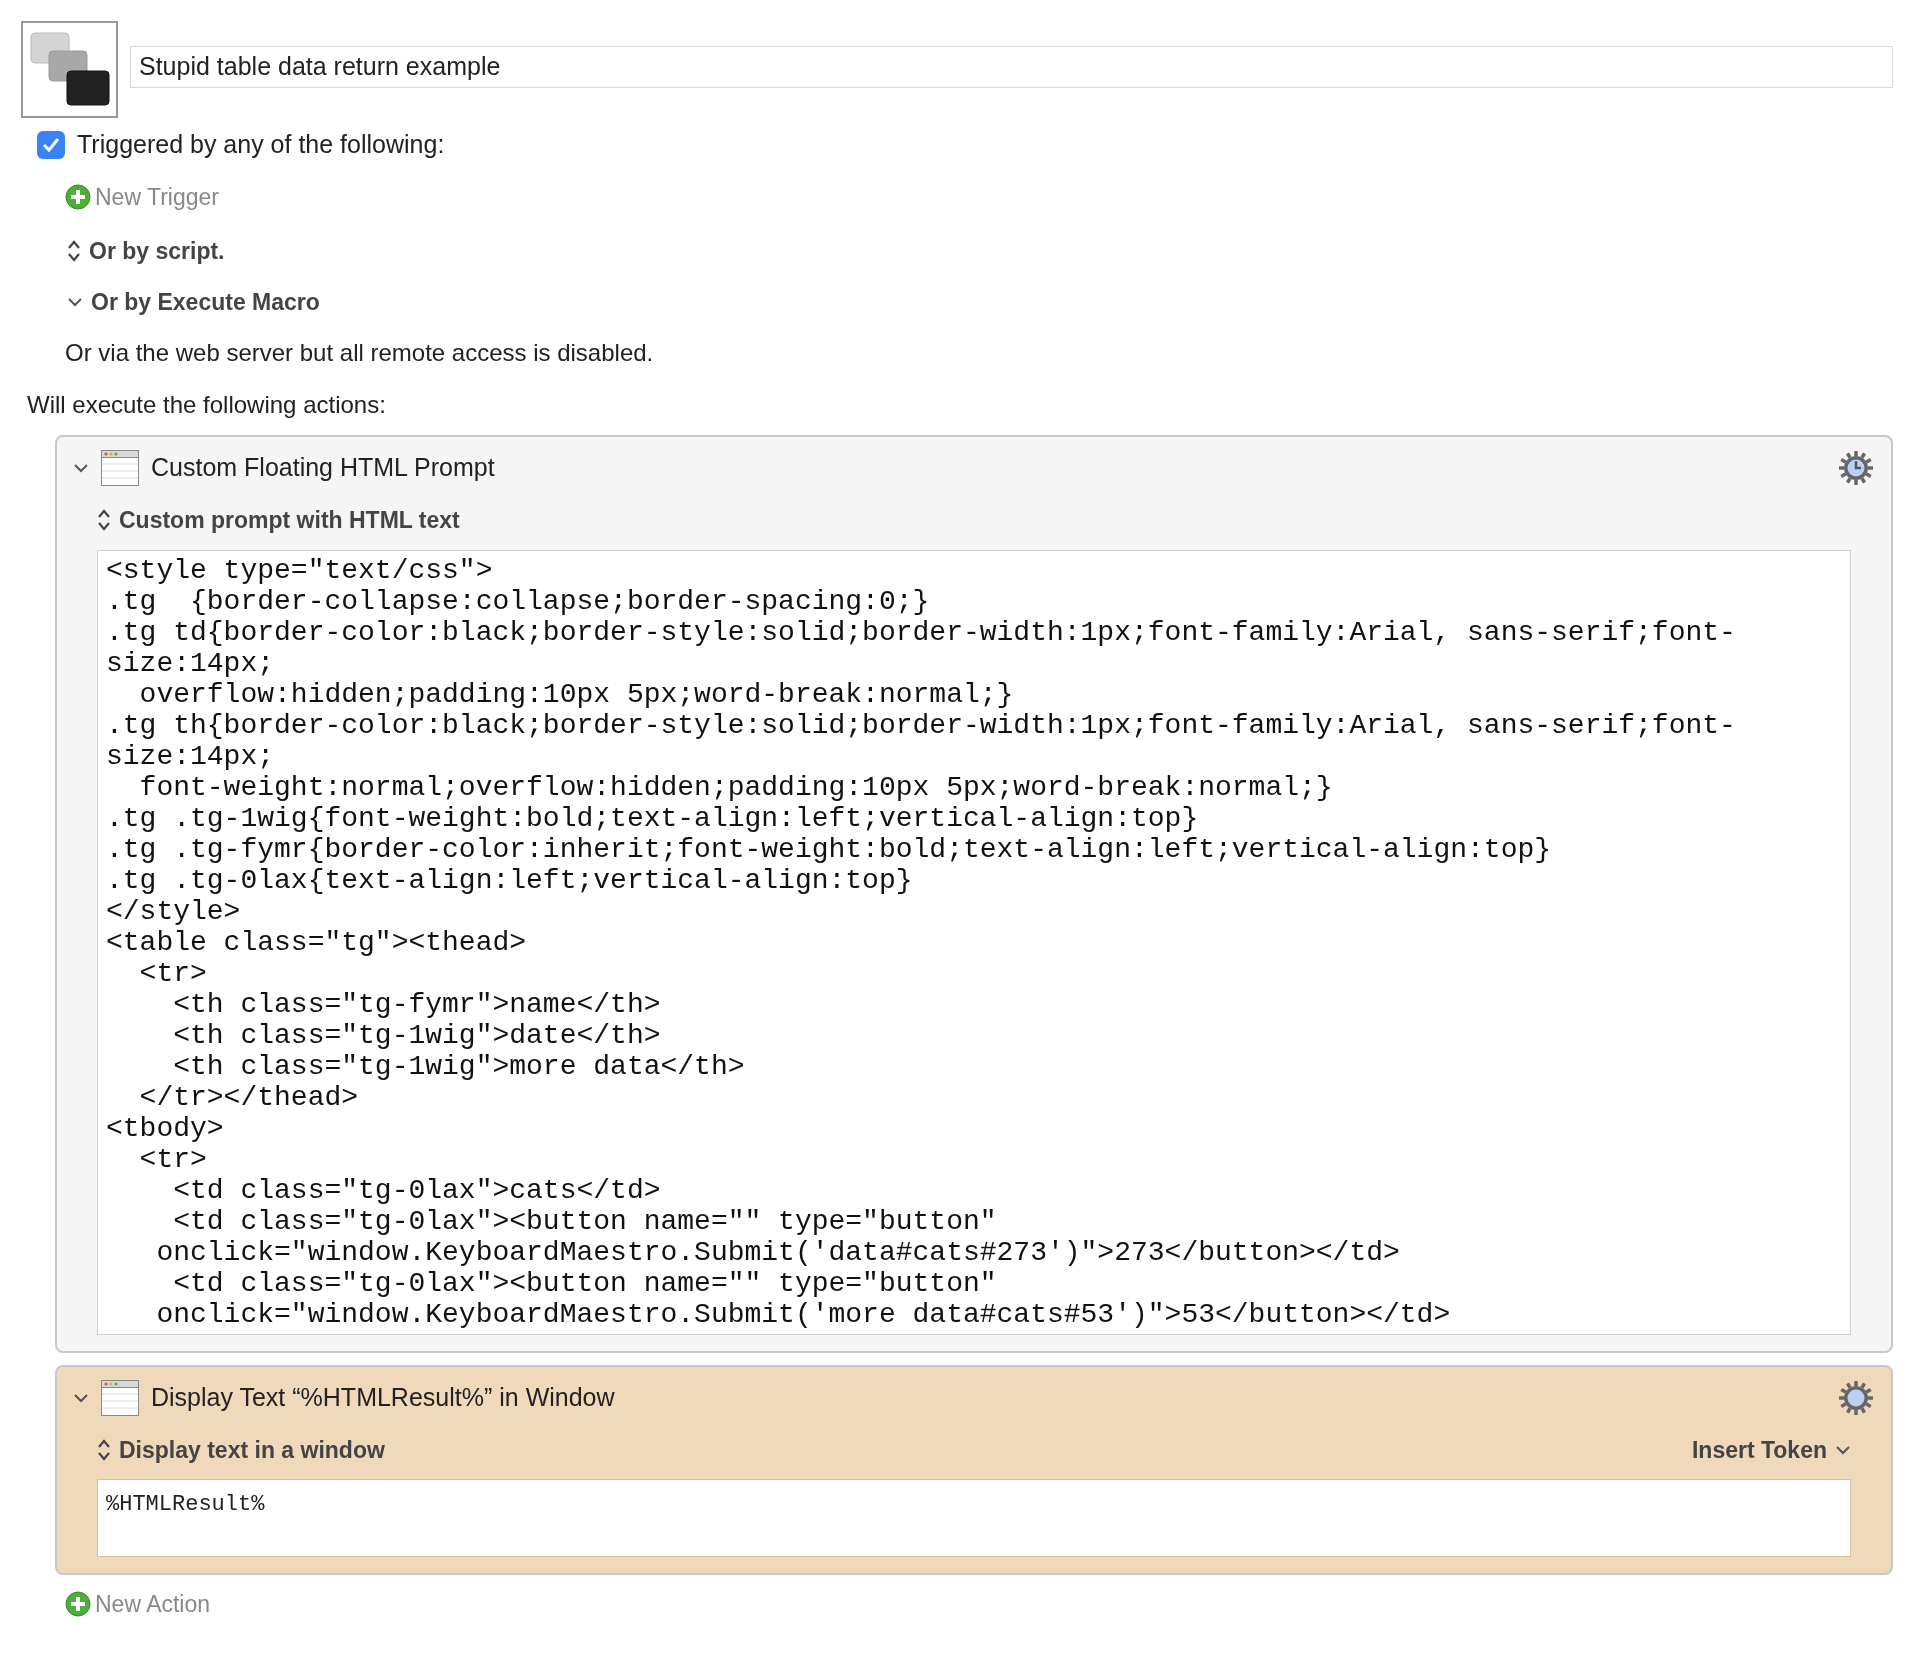  I want to click on trigger-section-label: Or by script., so click(157, 251).